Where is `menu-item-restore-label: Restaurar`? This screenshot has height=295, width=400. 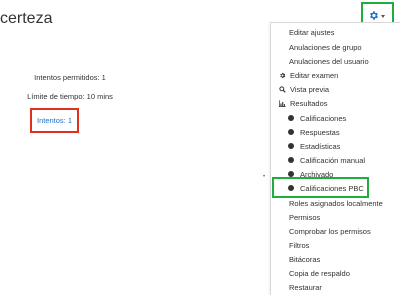
menu-item-restore-label: Restaurar is located at coordinates (305, 287).